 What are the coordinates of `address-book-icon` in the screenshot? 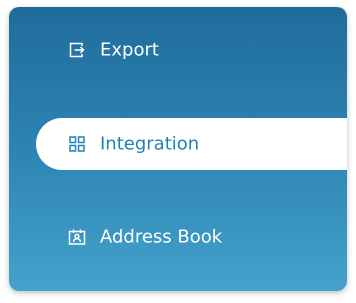 It's located at (77, 237).